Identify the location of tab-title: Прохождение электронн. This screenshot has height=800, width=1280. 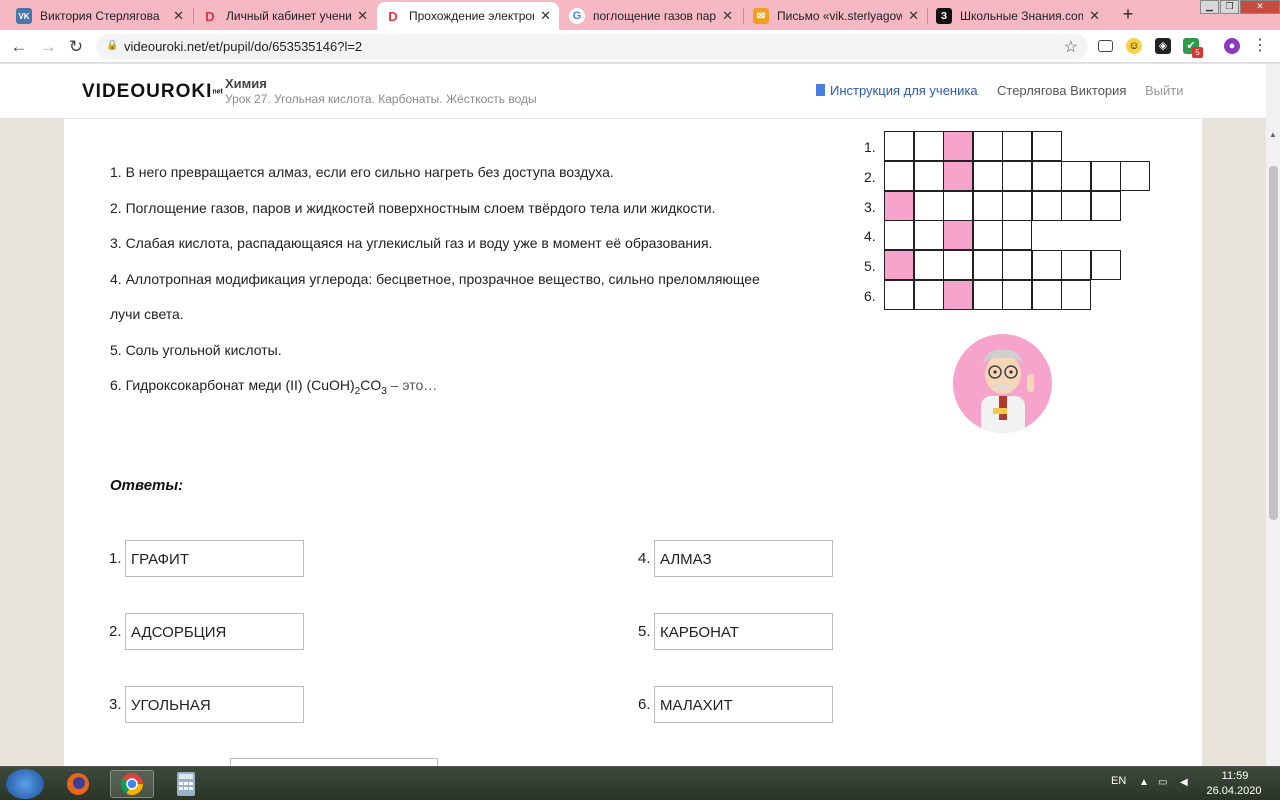
(472, 16).